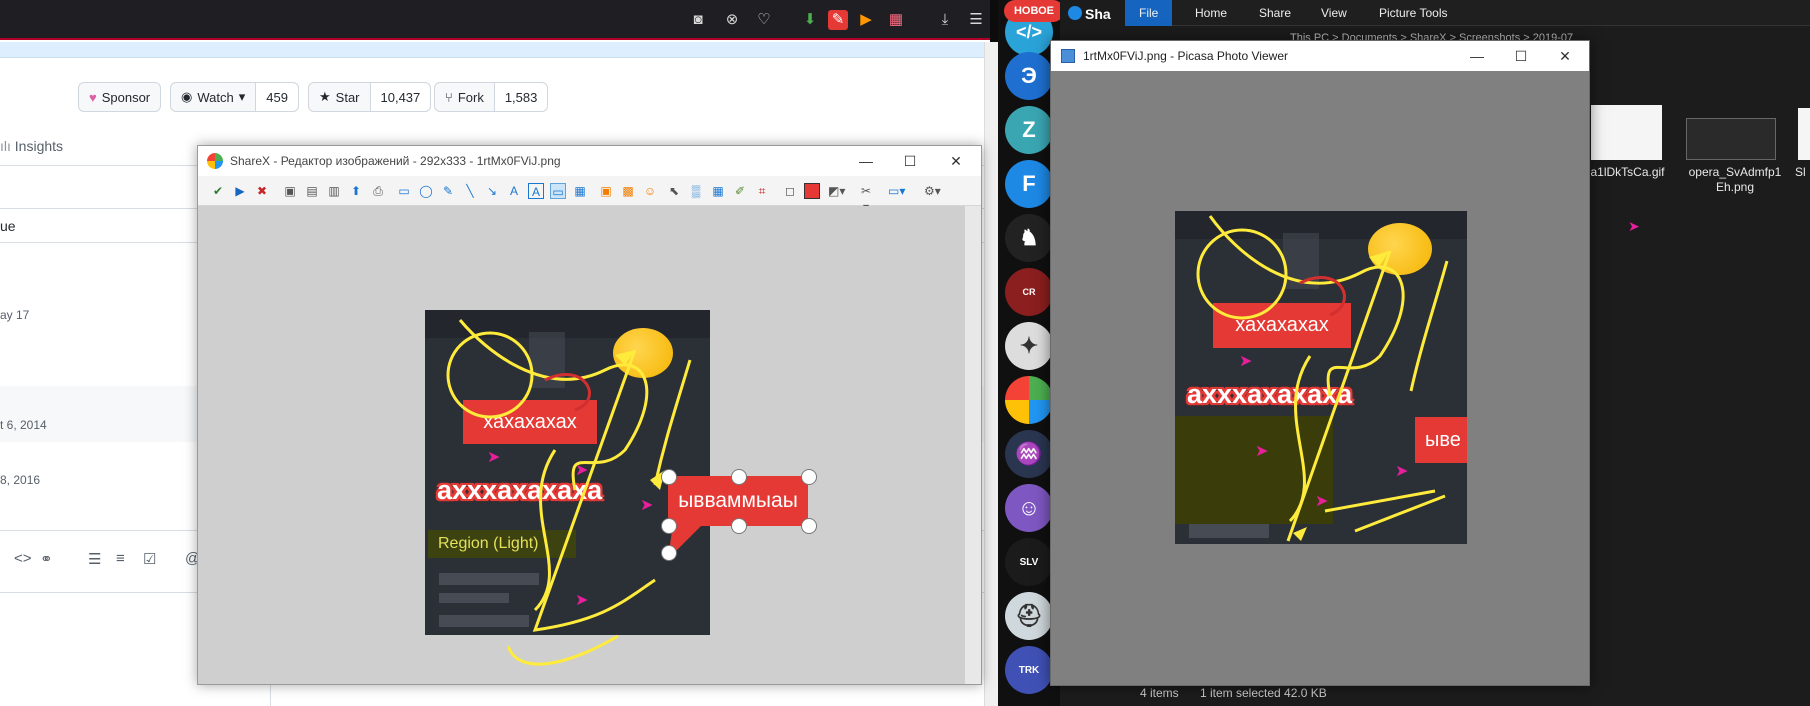  I want to click on task-list-icon: ☑, so click(149, 559).